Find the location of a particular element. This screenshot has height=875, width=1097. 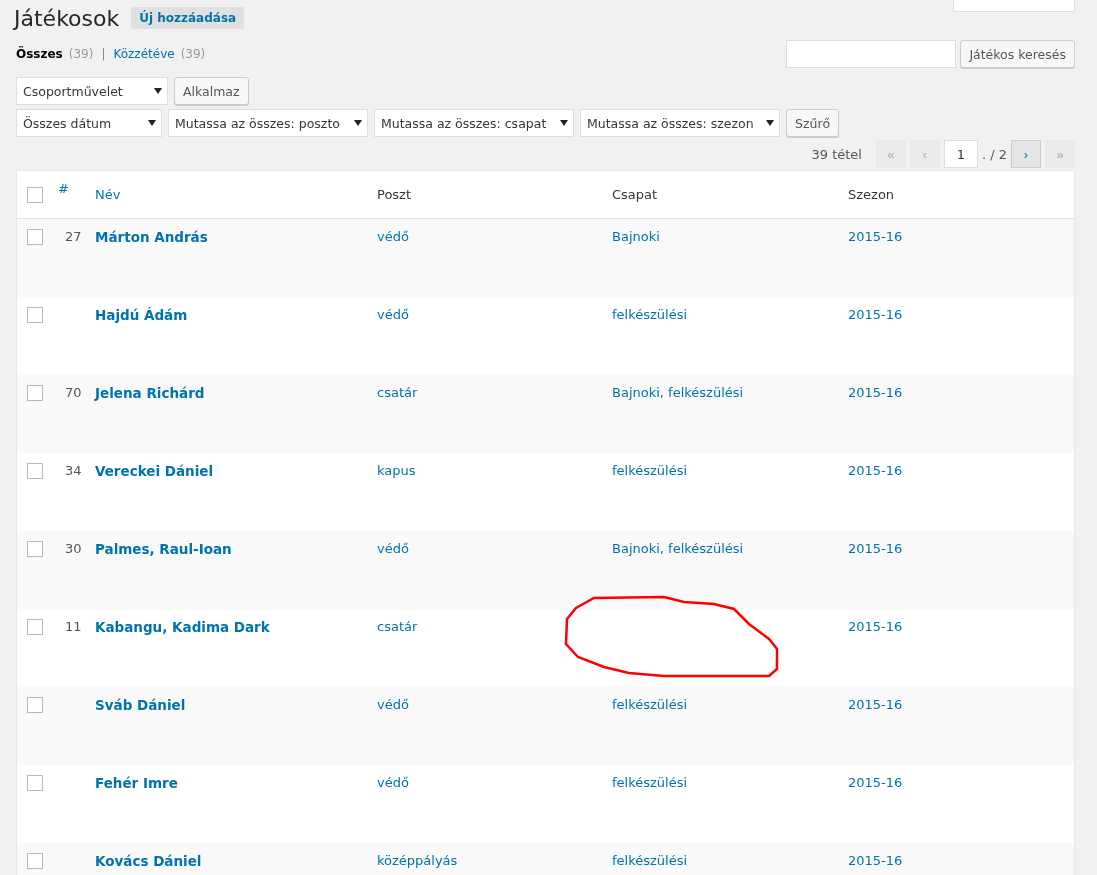

filter-select: Mutassa az összes: csapat is located at coordinates (474, 123).